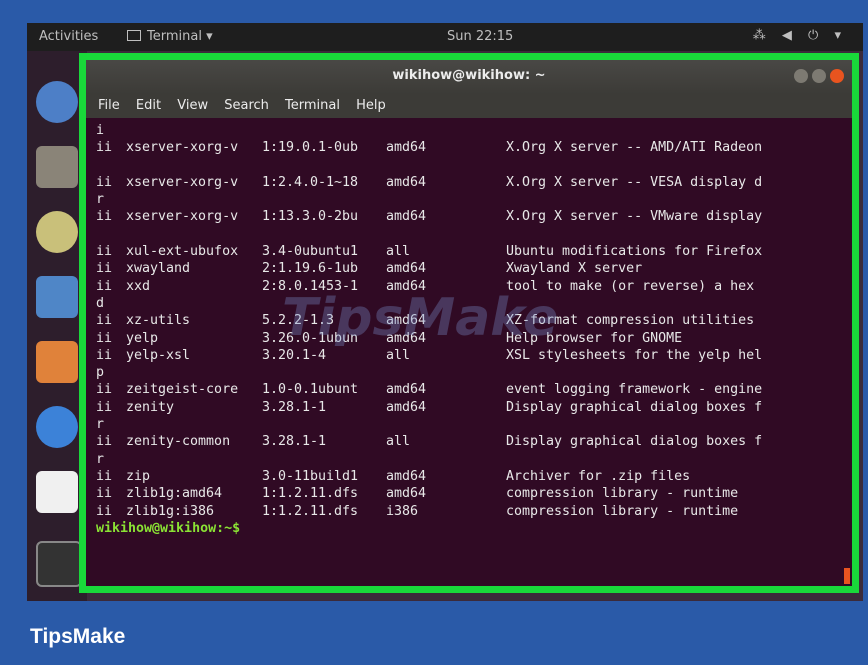 This screenshot has height=665, width=868. Describe the element at coordinates (634, 390) in the screenshot. I see `description-cell: event logging framework - engine` at that location.